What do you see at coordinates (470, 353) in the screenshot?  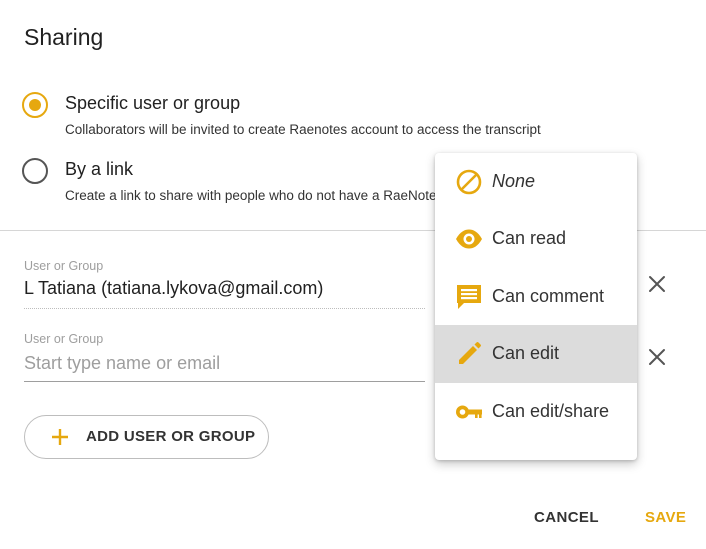 I see `pencil-icon` at bounding box center [470, 353].